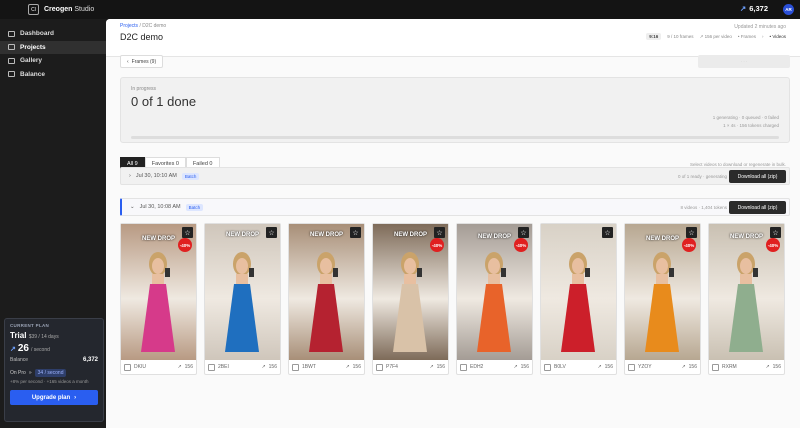  I want to click on video-card: NEW DROP ☆ 2BEI ↗ 156, so click(242, 299).